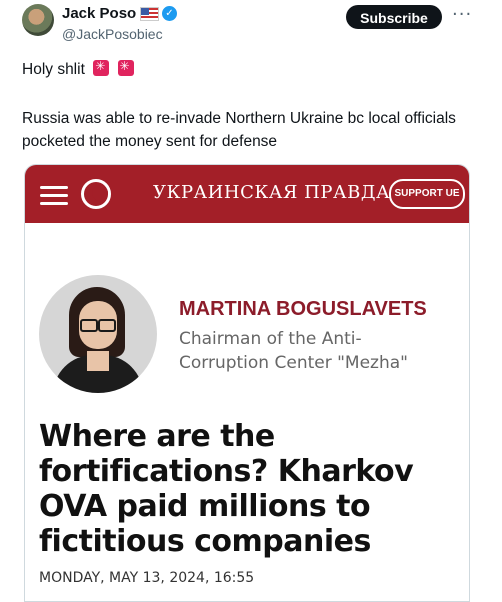  Describe the element at coordinates (98, 334) in the screenshot. I see `author-photo` at that location.